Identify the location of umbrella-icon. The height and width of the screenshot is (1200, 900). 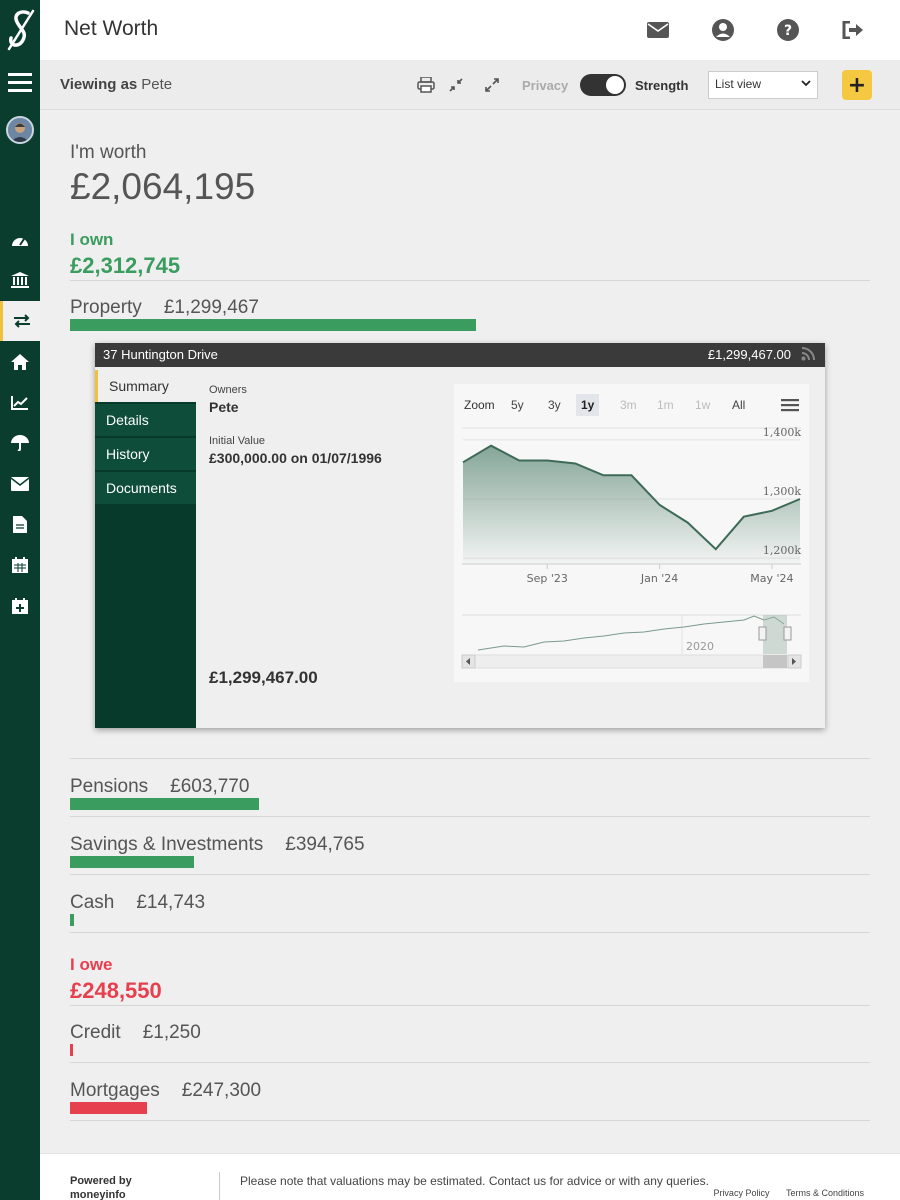
(20, 443).